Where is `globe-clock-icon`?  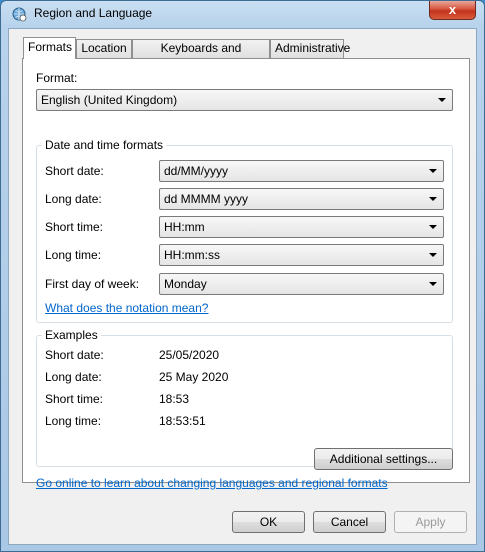
globe-clock-icon is located at coordinates (19, 14).